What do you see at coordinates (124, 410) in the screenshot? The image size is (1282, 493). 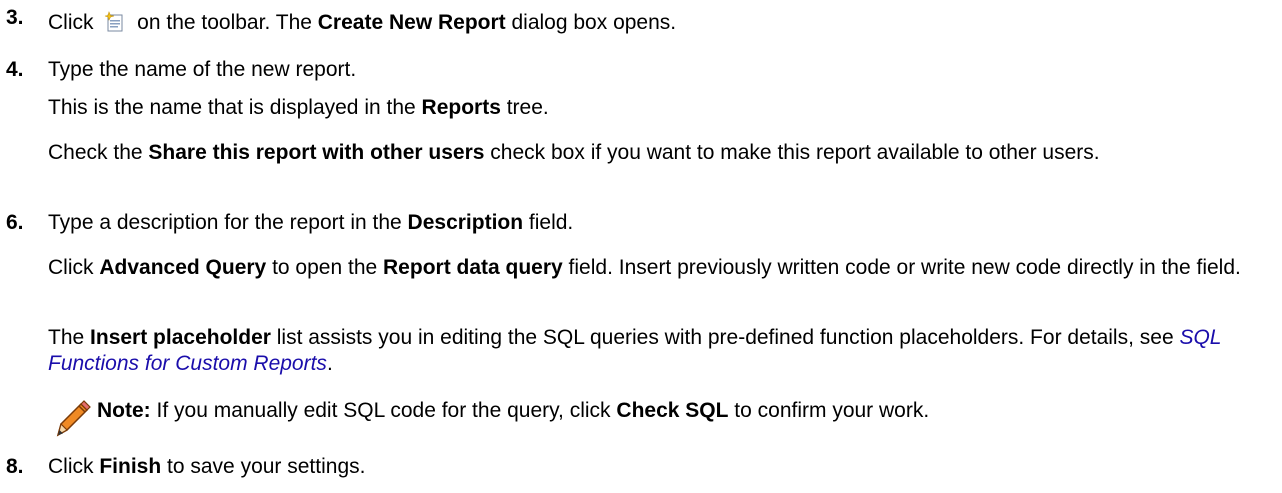 I see `note-label: Note:` at bounding box center [124, 410].